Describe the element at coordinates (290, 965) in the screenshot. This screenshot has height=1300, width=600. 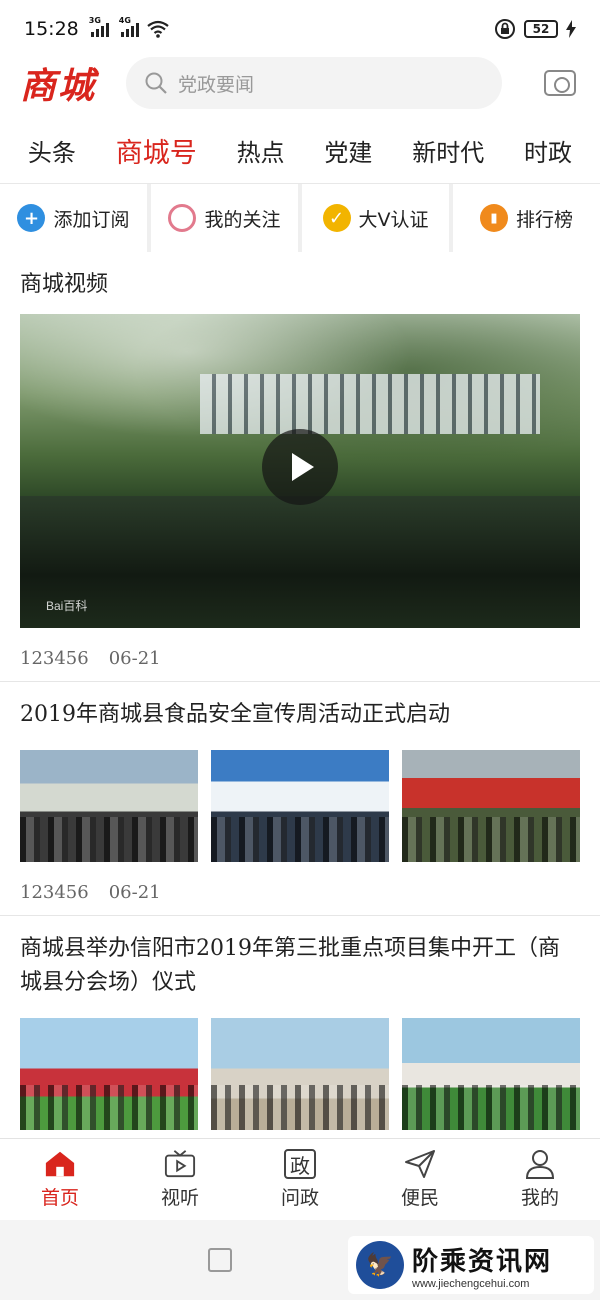
I see `feed-item-title: 商城县举办信阳市2019年第三批重点项目集中开工（商城县分会场）仪式` at that location.